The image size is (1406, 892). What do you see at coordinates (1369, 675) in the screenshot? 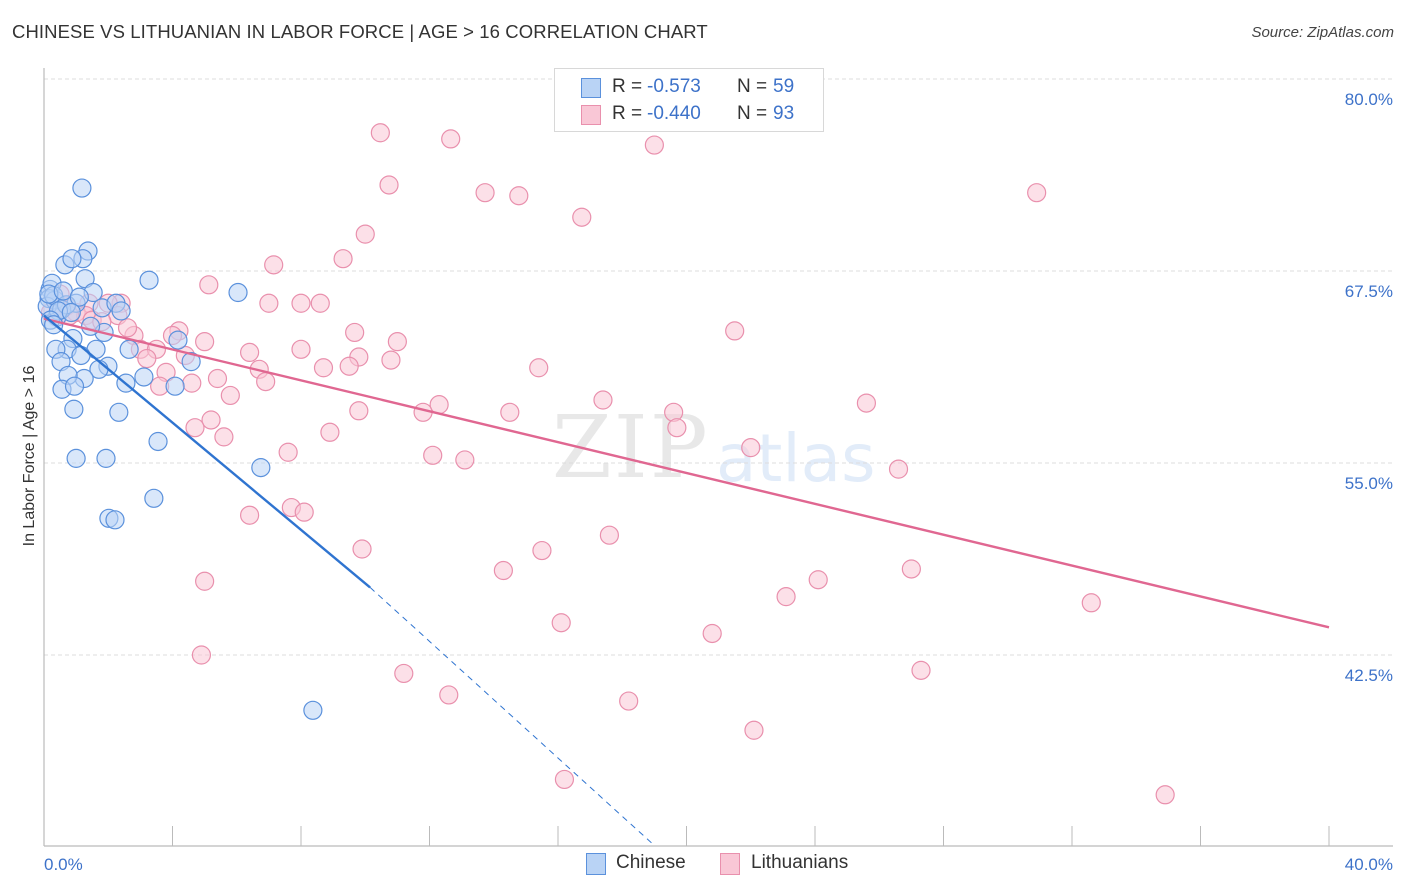
I see `y-tick-label: 42.5%` at bounding box center [1369, 675].